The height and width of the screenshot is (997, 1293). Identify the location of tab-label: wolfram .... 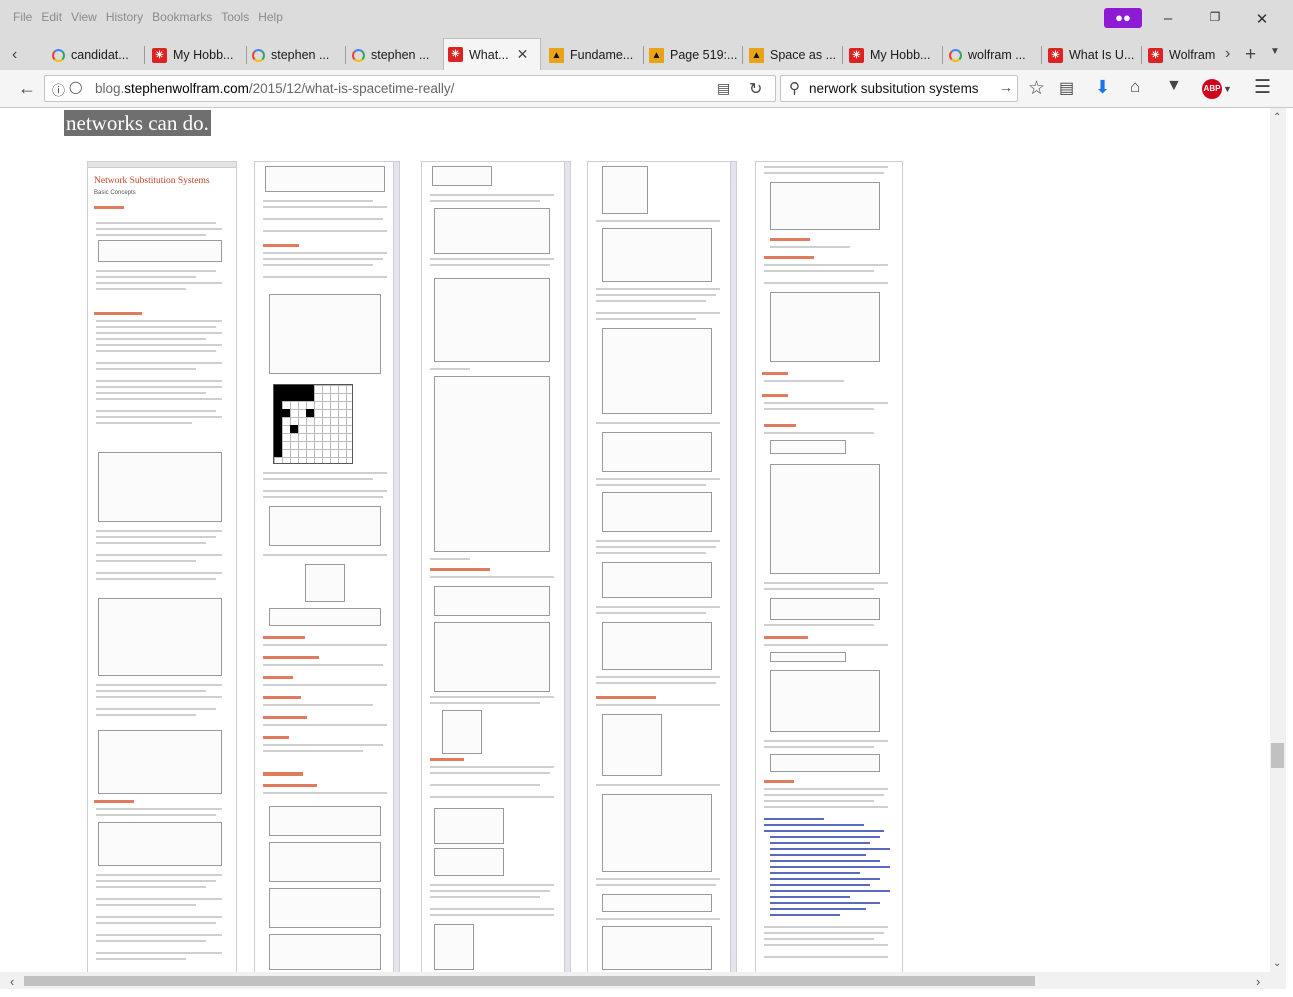
(997, 55).